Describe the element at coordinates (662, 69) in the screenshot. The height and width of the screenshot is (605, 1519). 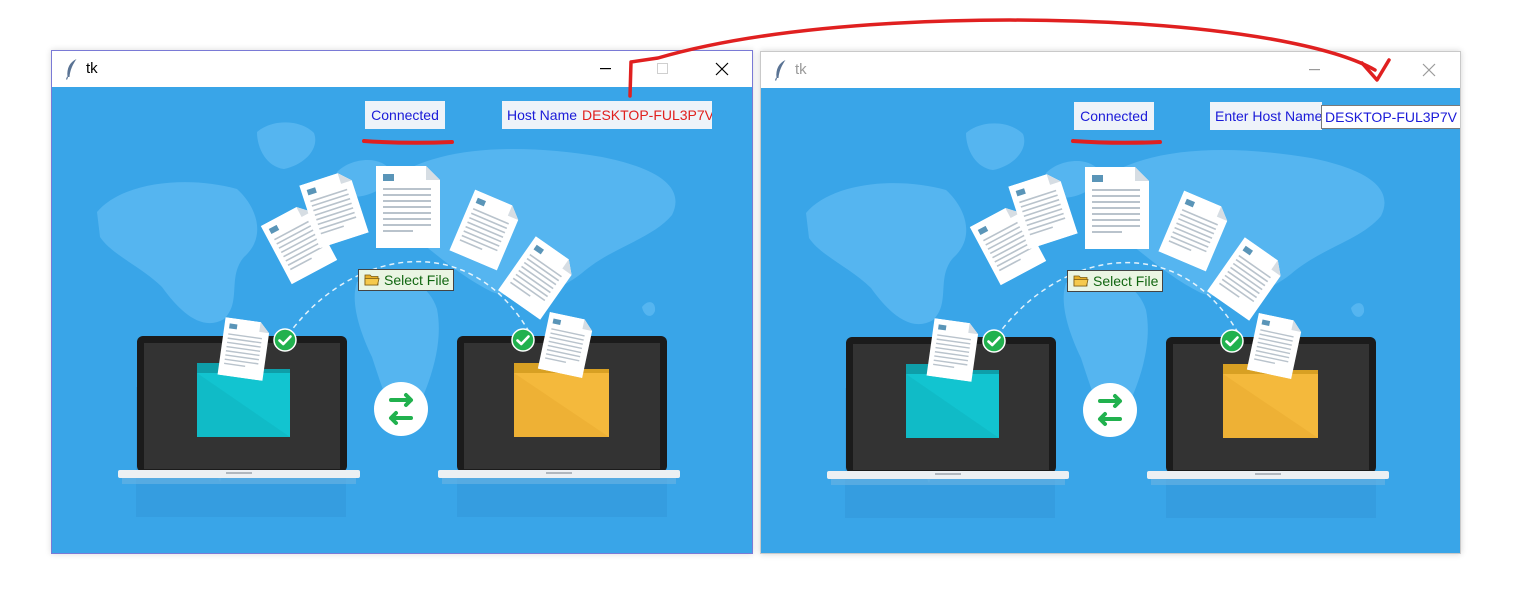
I see `maximize-icon` at that location.